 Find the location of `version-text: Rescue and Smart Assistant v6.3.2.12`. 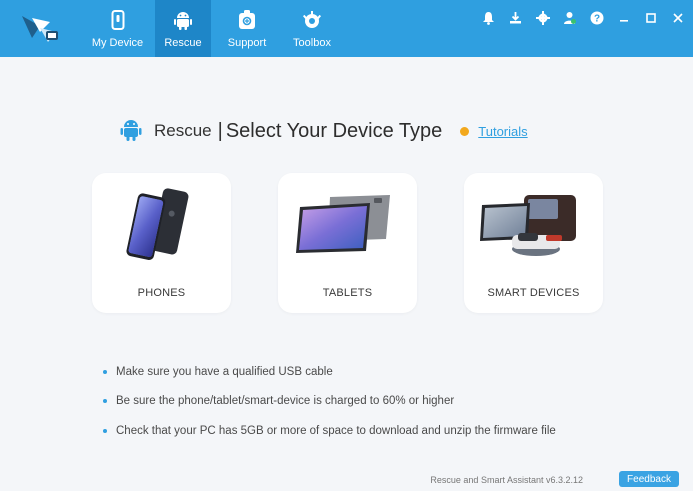

version-text: Rescue and Smart Assistant v6.3.2.12 is located at coordinates (506, 480).